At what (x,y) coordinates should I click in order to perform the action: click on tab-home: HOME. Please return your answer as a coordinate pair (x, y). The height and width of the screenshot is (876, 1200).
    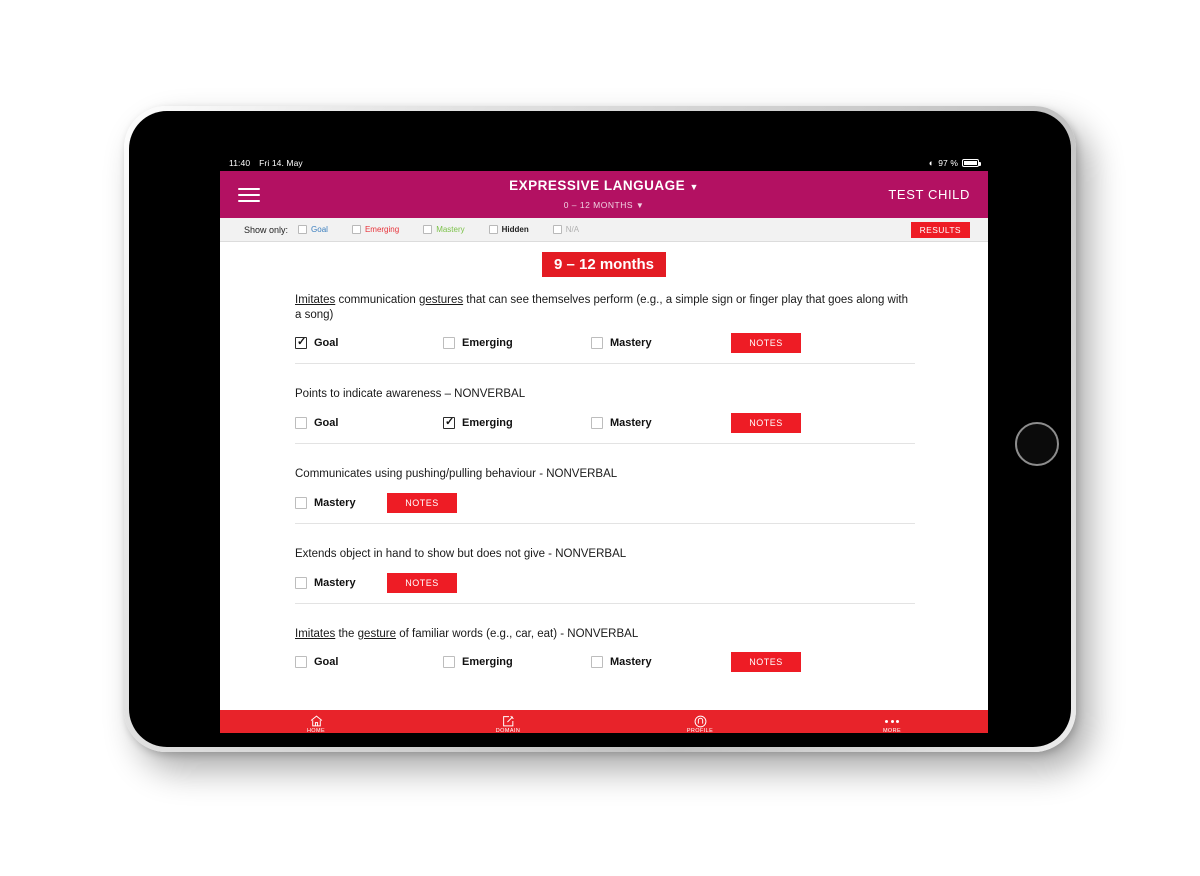
    Looking at the image, I should click on (316, 723).